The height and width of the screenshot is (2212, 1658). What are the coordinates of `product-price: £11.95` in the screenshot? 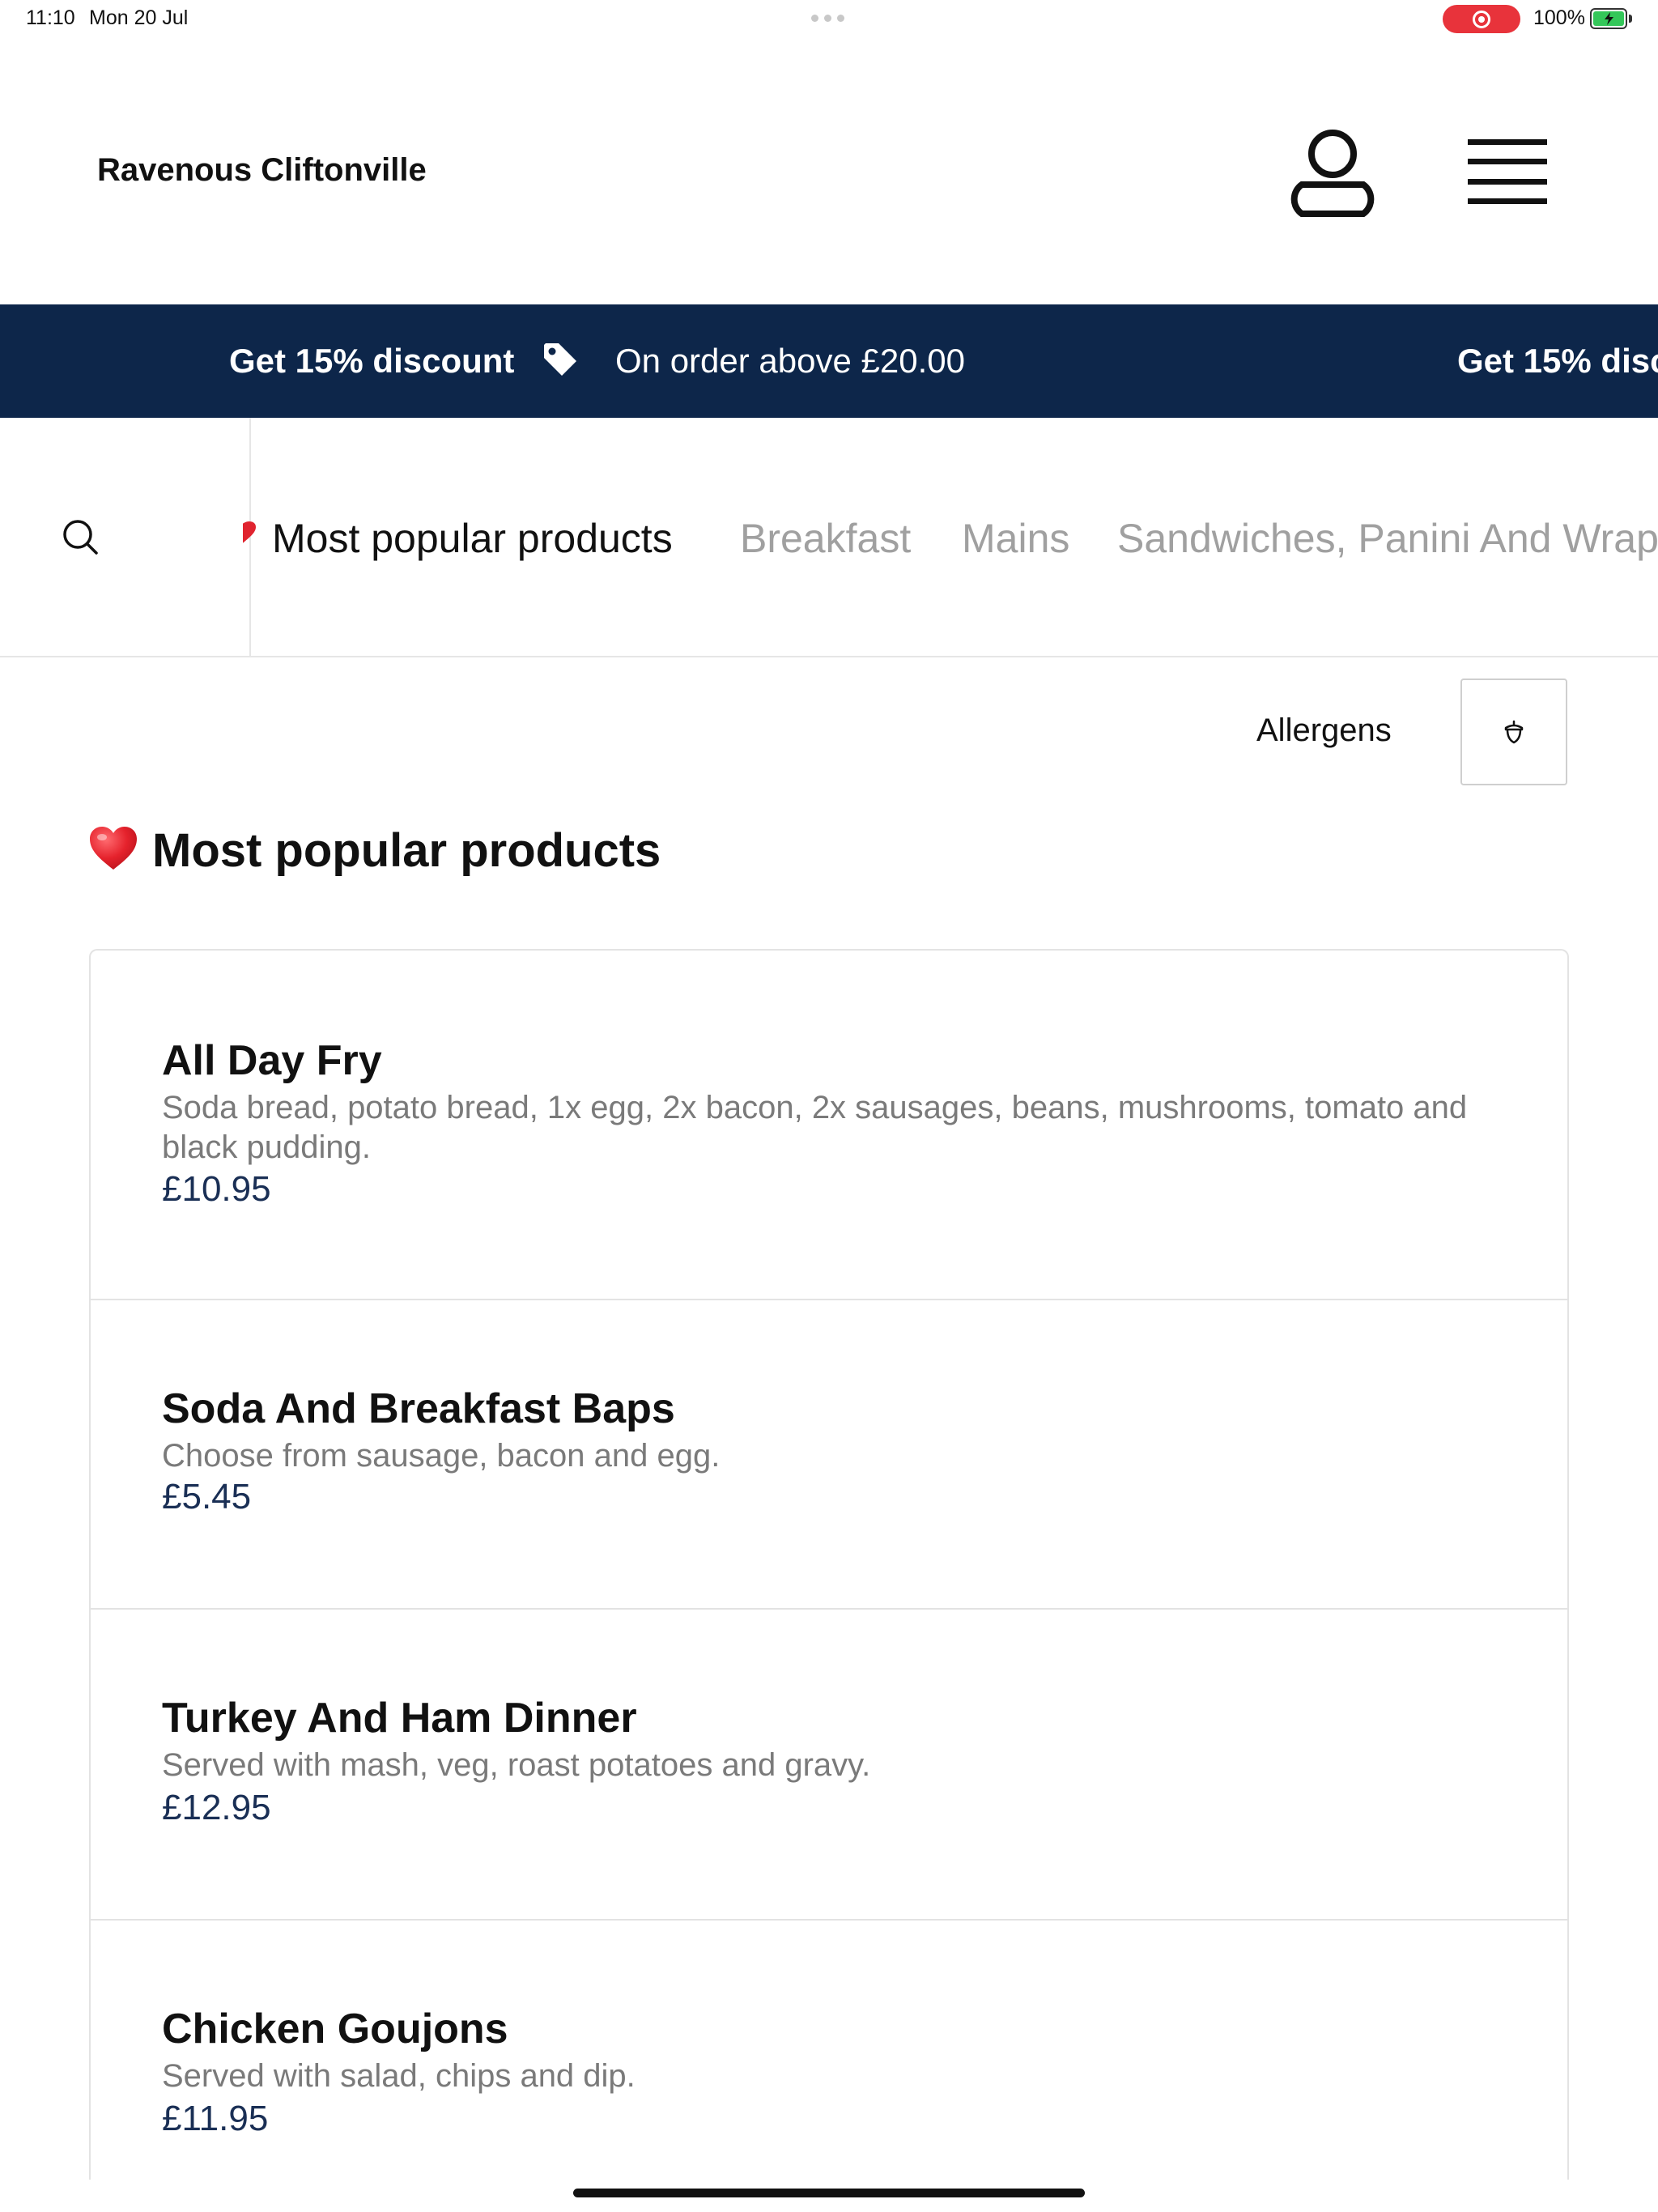 It's located at (215, 2118).